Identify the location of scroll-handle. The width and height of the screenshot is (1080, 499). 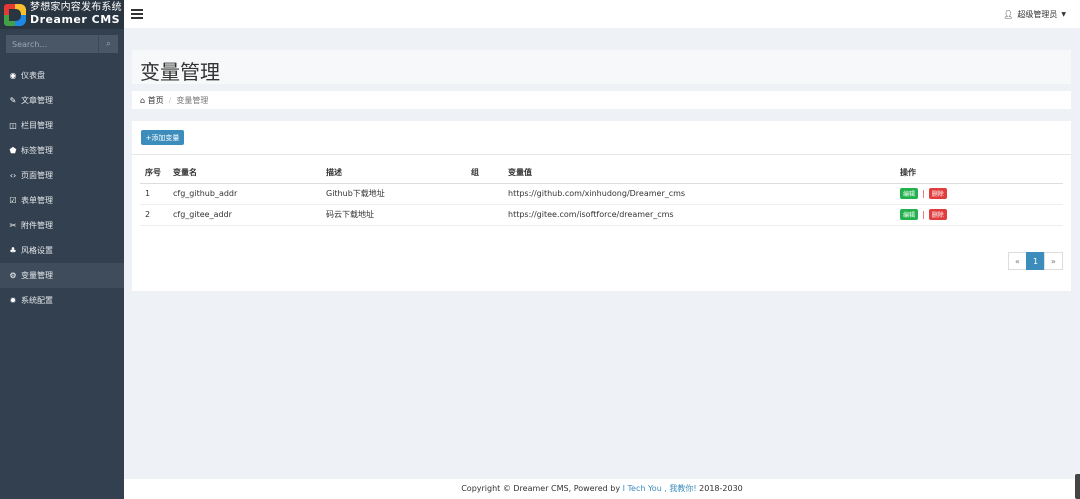
(1077, 486).